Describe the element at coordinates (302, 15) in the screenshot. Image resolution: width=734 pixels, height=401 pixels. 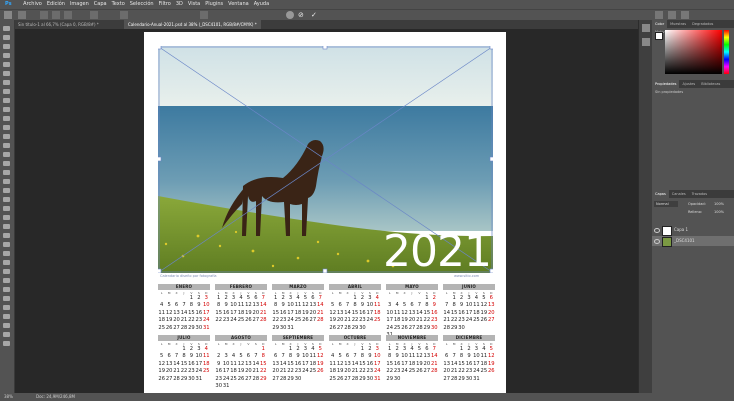
I see `cancel-transform-icon: ⊘` at that location.